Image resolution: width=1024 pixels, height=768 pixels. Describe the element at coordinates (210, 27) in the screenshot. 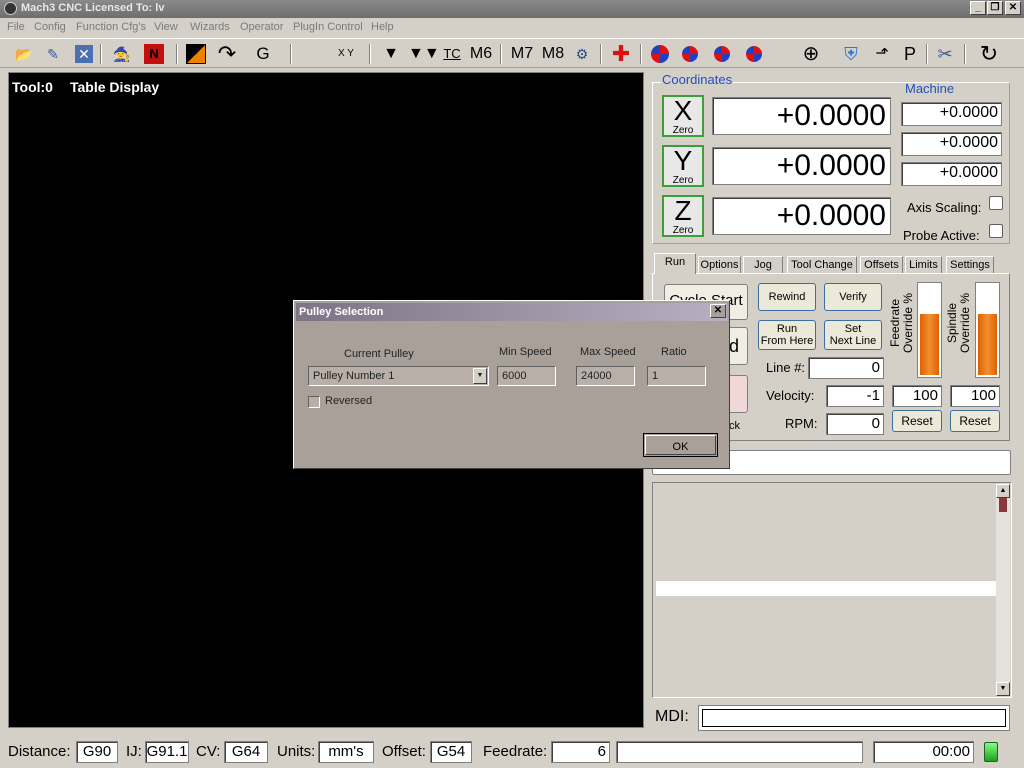

I see `menu-wizards: Wizards` at that location.